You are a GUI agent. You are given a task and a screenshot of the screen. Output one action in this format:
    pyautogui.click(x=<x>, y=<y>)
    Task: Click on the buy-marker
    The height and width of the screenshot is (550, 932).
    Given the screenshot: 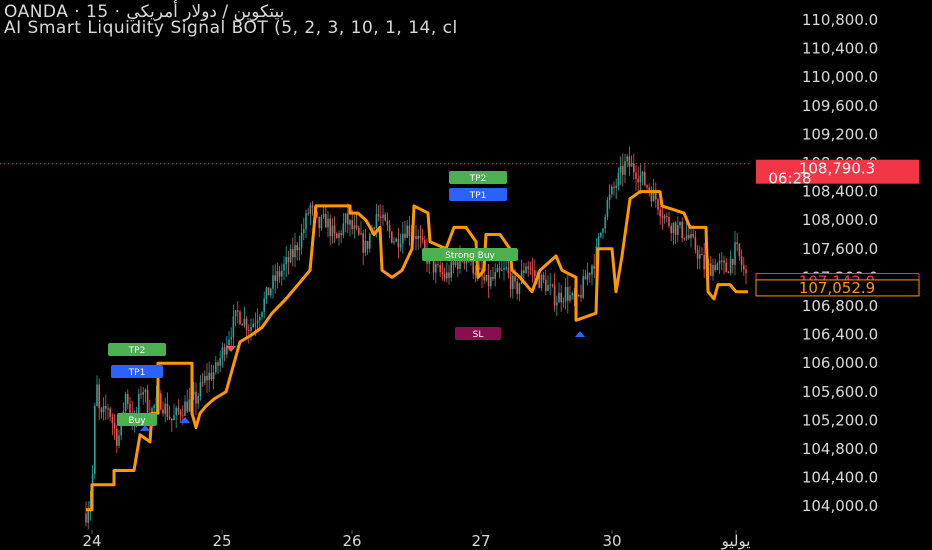 What is the action you would take?
    pyautogui.click(x=580, y=334)
    